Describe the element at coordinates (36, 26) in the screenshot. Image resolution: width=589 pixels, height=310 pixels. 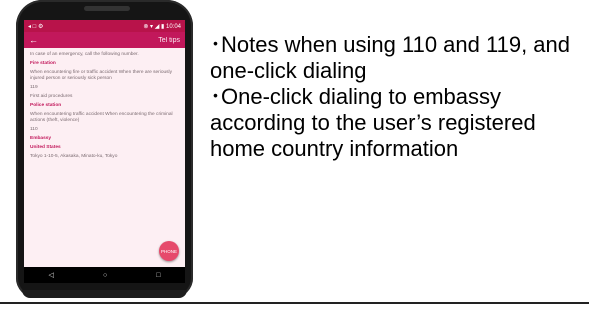
I see `status-left-icons: ◂ □ ⚙` at that location.